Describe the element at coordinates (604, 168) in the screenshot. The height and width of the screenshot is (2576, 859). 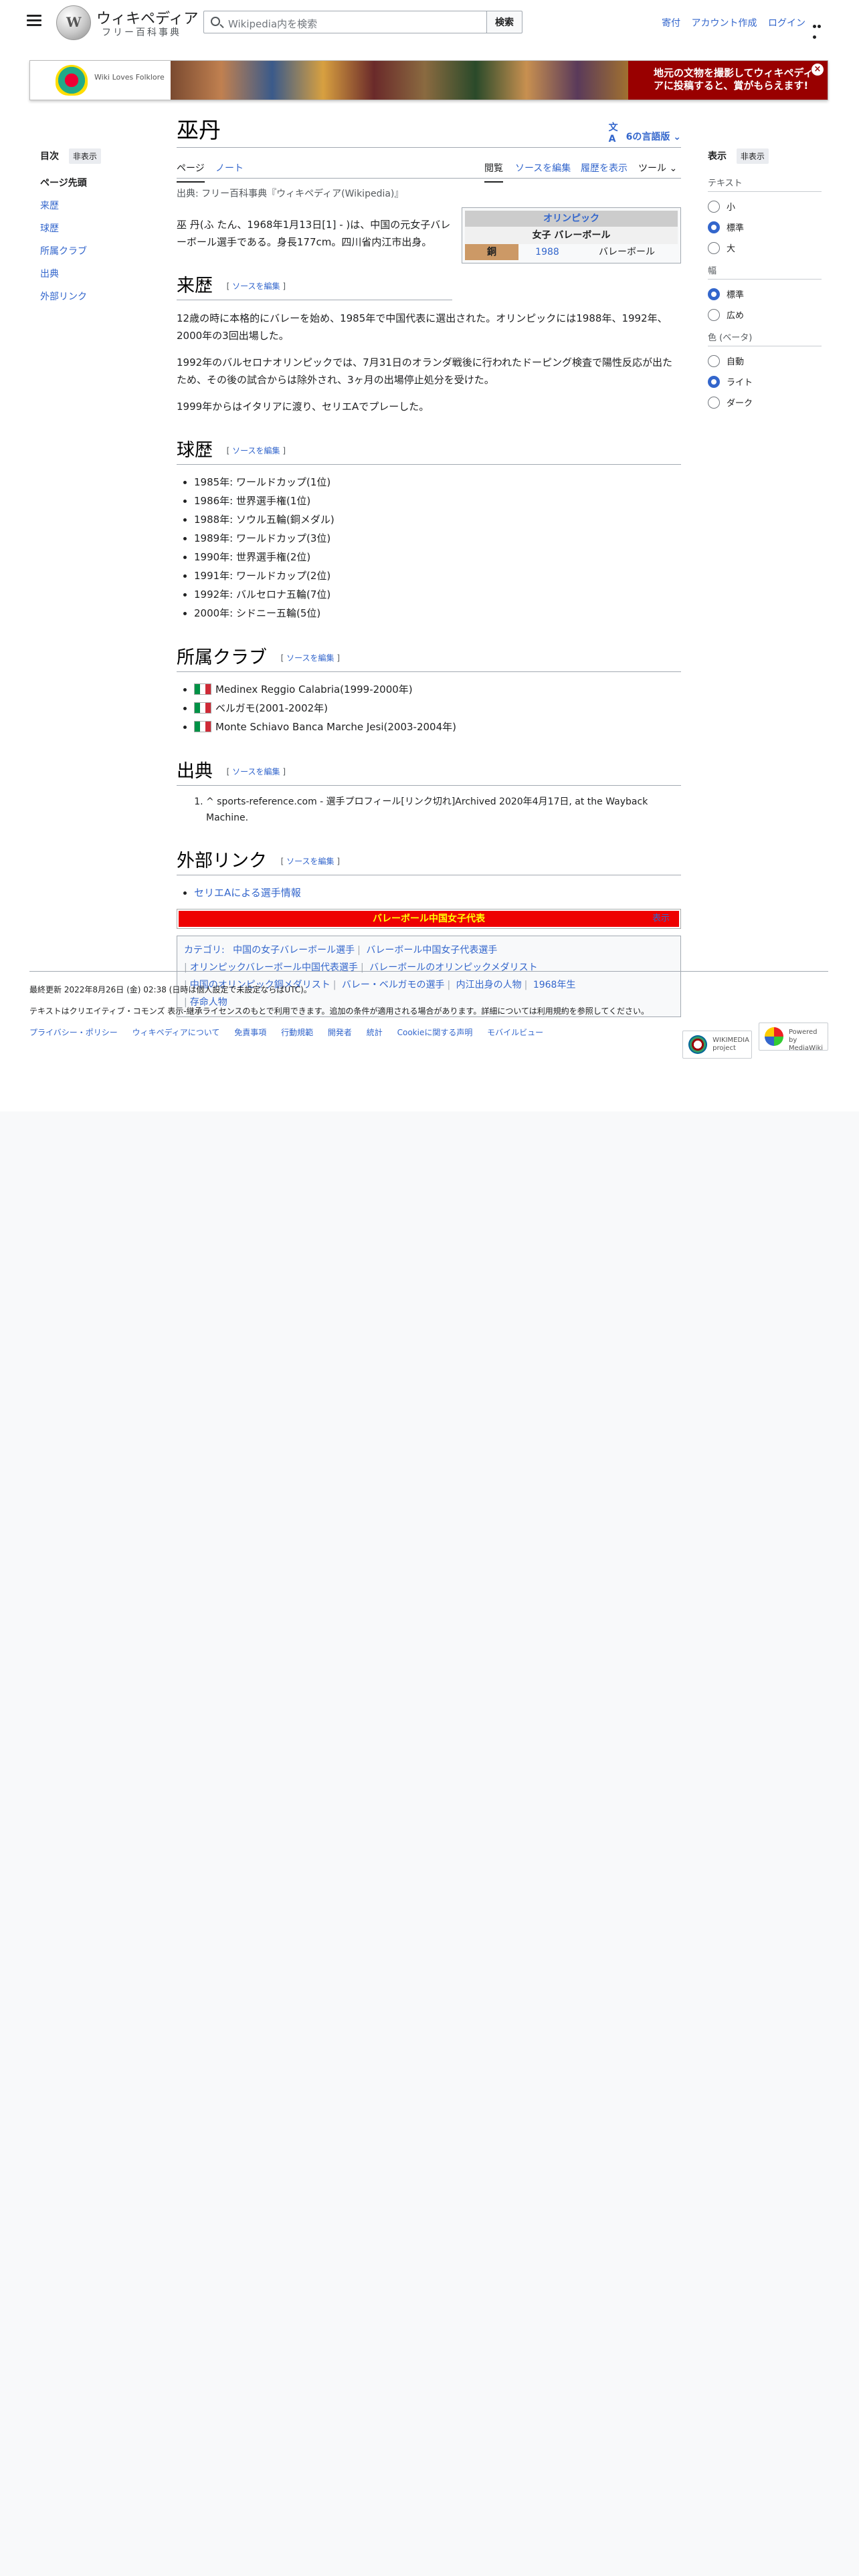
I see `tab-history: 履歴を表示` at that location.